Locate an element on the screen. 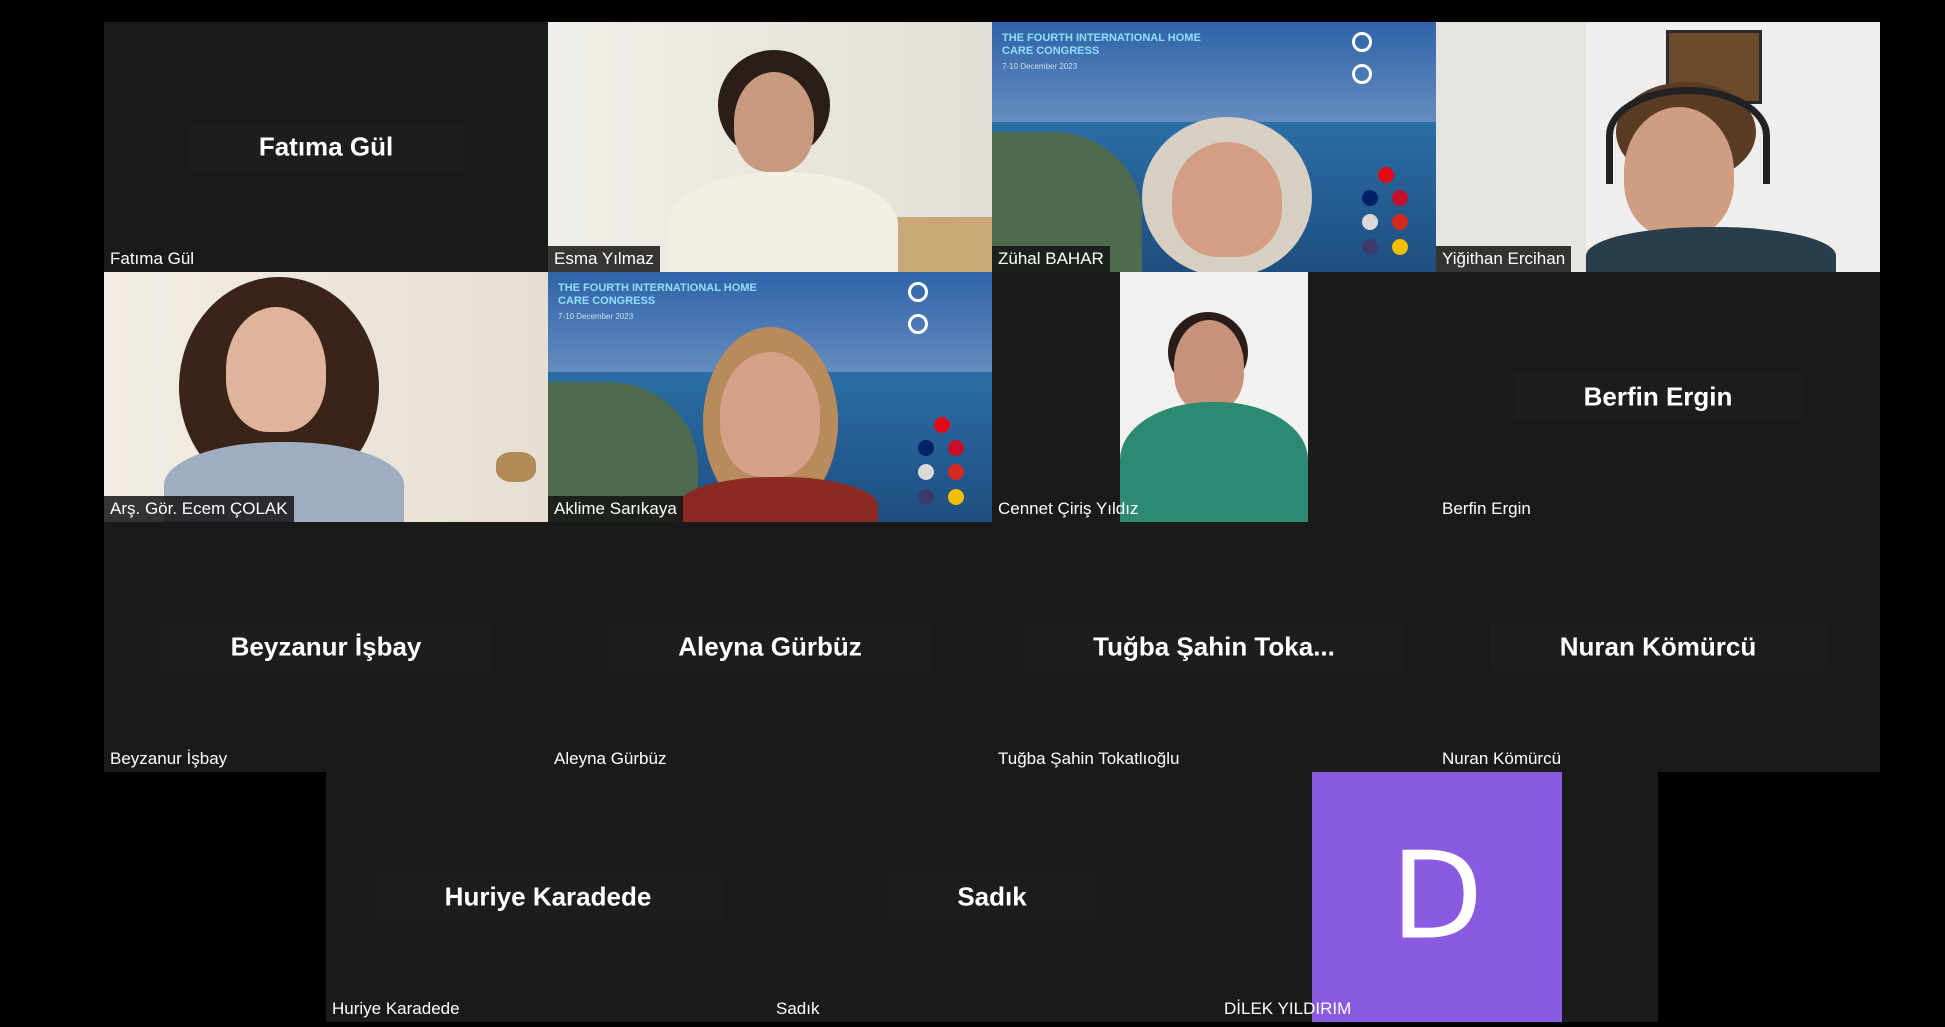  participant-tile-fatima: Fatıma Gül Fatıma Gül is located at coordinates (326, 147).